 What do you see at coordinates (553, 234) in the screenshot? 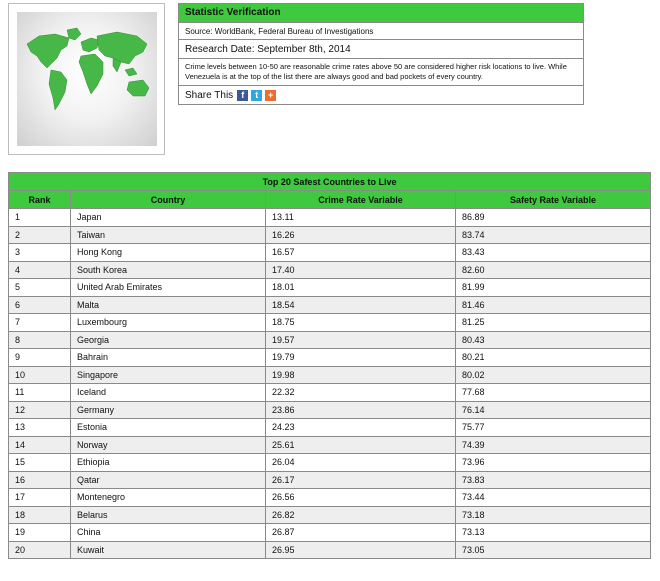
I see `safety-rate-cell: 83.74` at bounding box center [553, 234].